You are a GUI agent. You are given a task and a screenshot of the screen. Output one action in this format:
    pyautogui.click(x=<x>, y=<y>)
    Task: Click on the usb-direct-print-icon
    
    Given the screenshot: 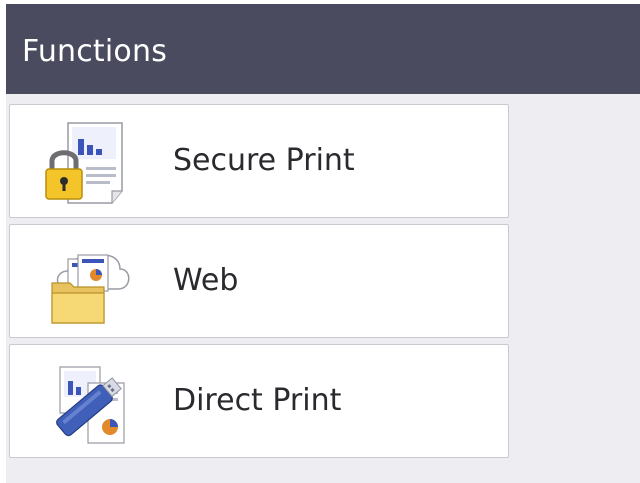 What is the action you would take?
    pyautogui.click(x=86, y=402)
    